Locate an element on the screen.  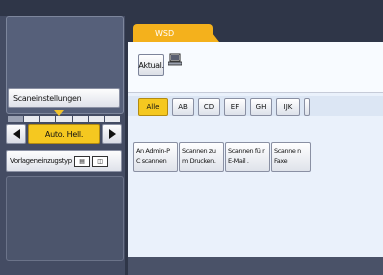
density-controls: Auto. Hell. is located at coordinates (64, 134).